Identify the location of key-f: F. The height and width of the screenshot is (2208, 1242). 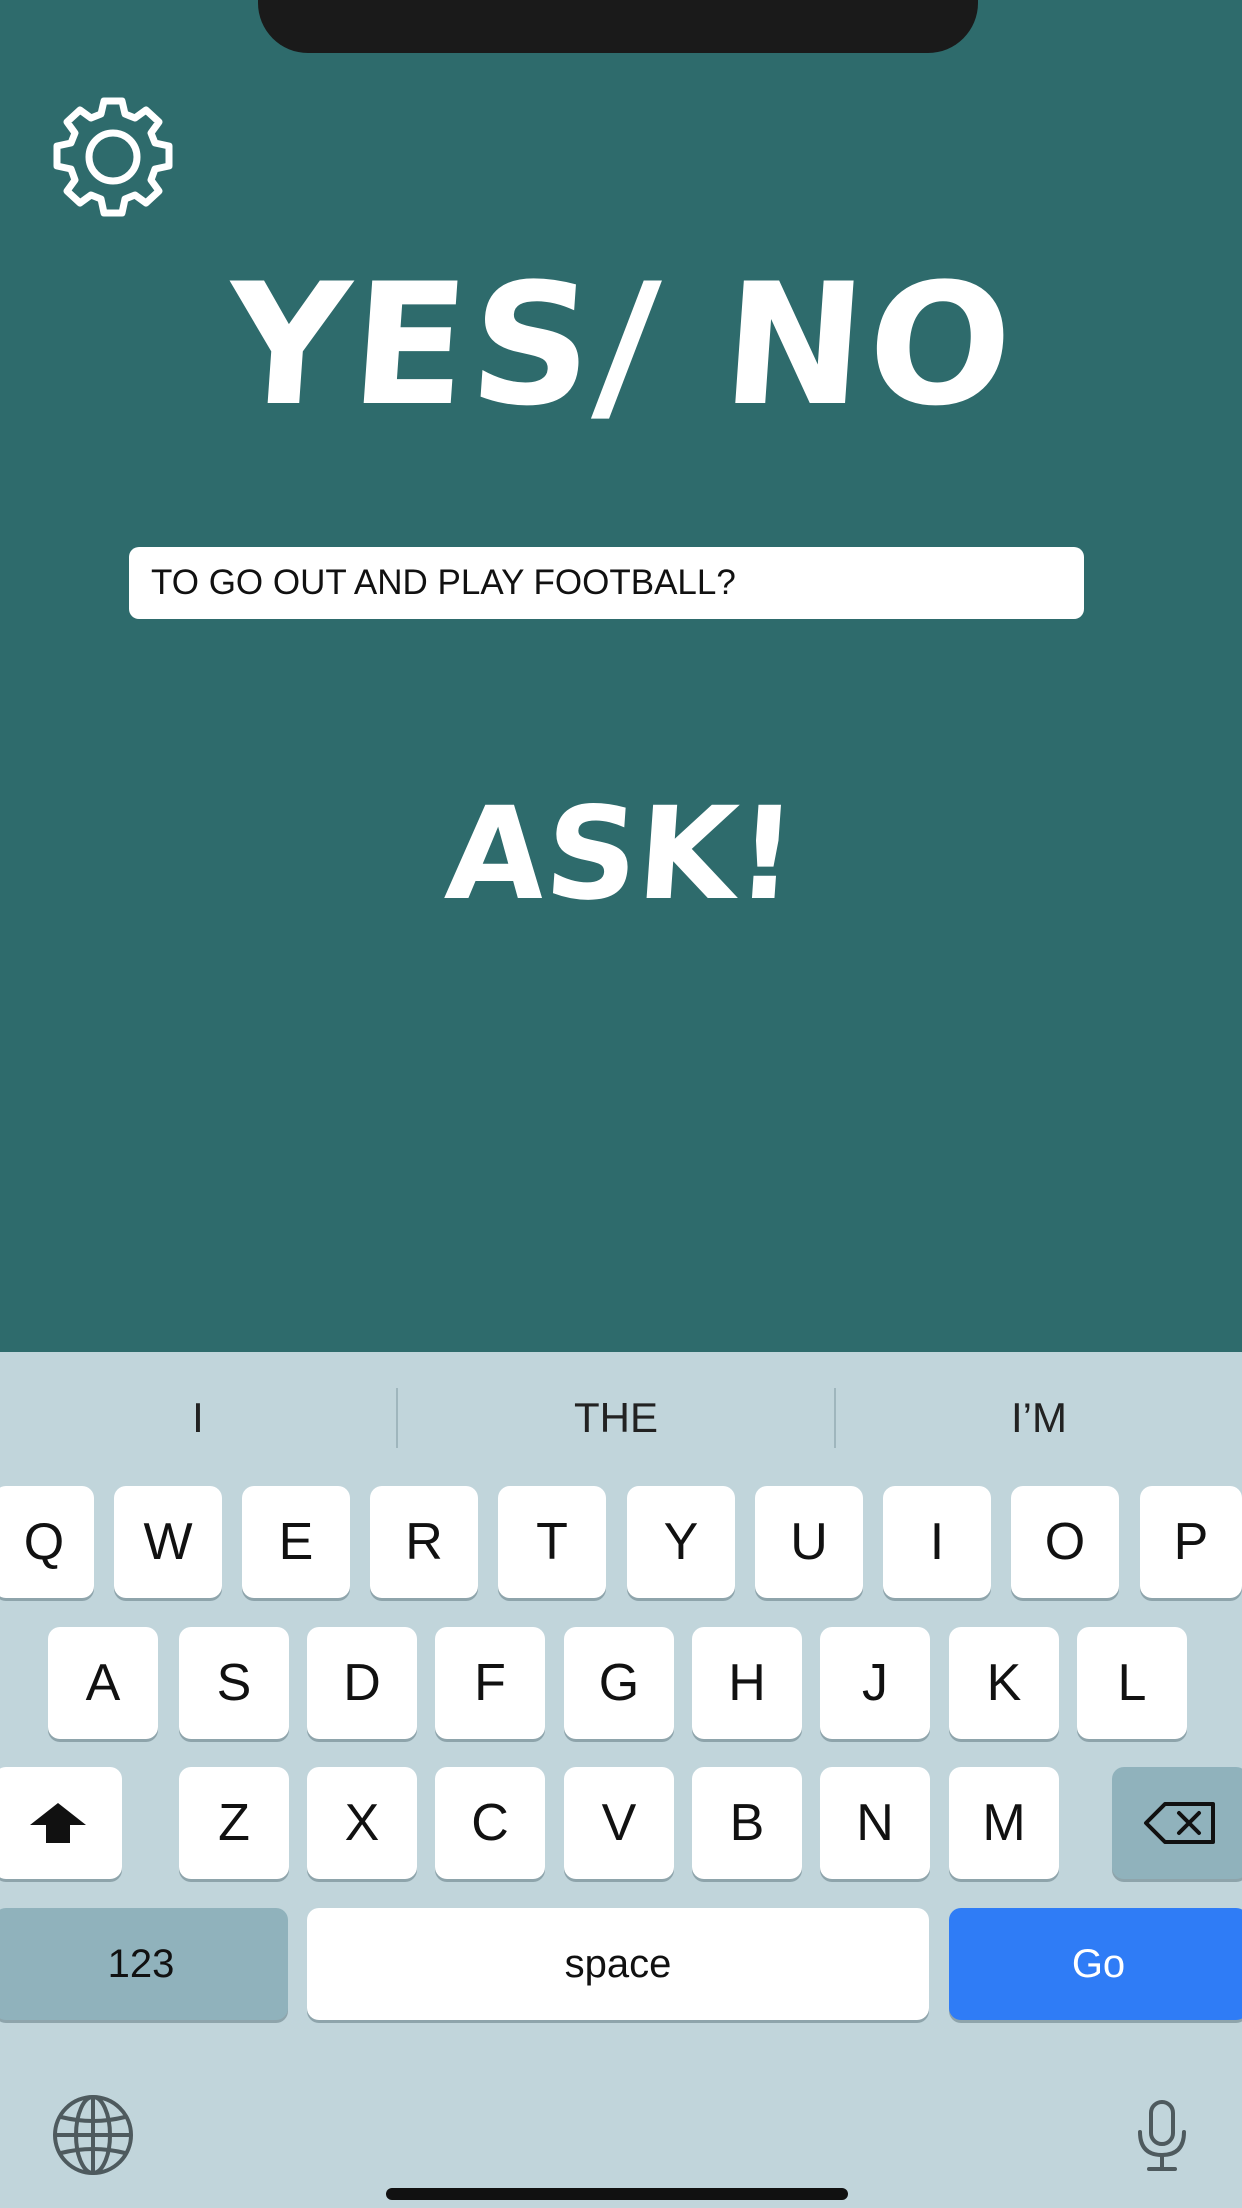
(490, 1683).